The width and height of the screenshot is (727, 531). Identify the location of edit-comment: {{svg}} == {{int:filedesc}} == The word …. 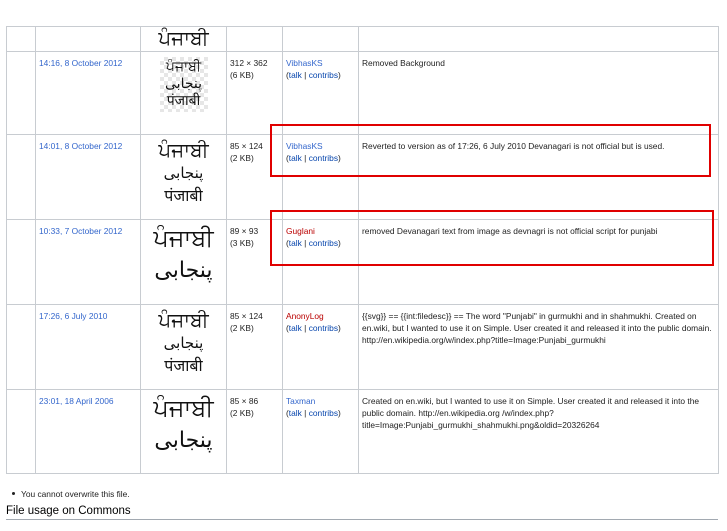
(537, 328).